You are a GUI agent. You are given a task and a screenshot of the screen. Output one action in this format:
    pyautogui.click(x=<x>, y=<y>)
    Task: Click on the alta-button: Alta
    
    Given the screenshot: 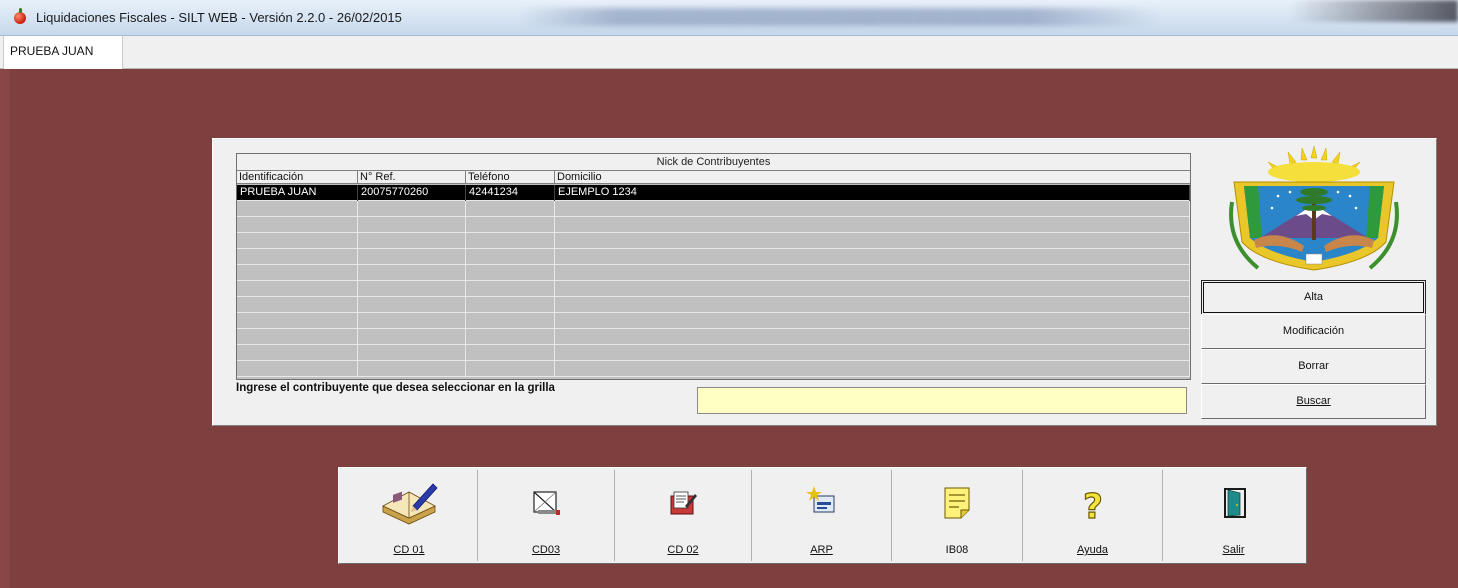 What is the action you would take?
    pyautogui.click(x=1313, y=297)
    